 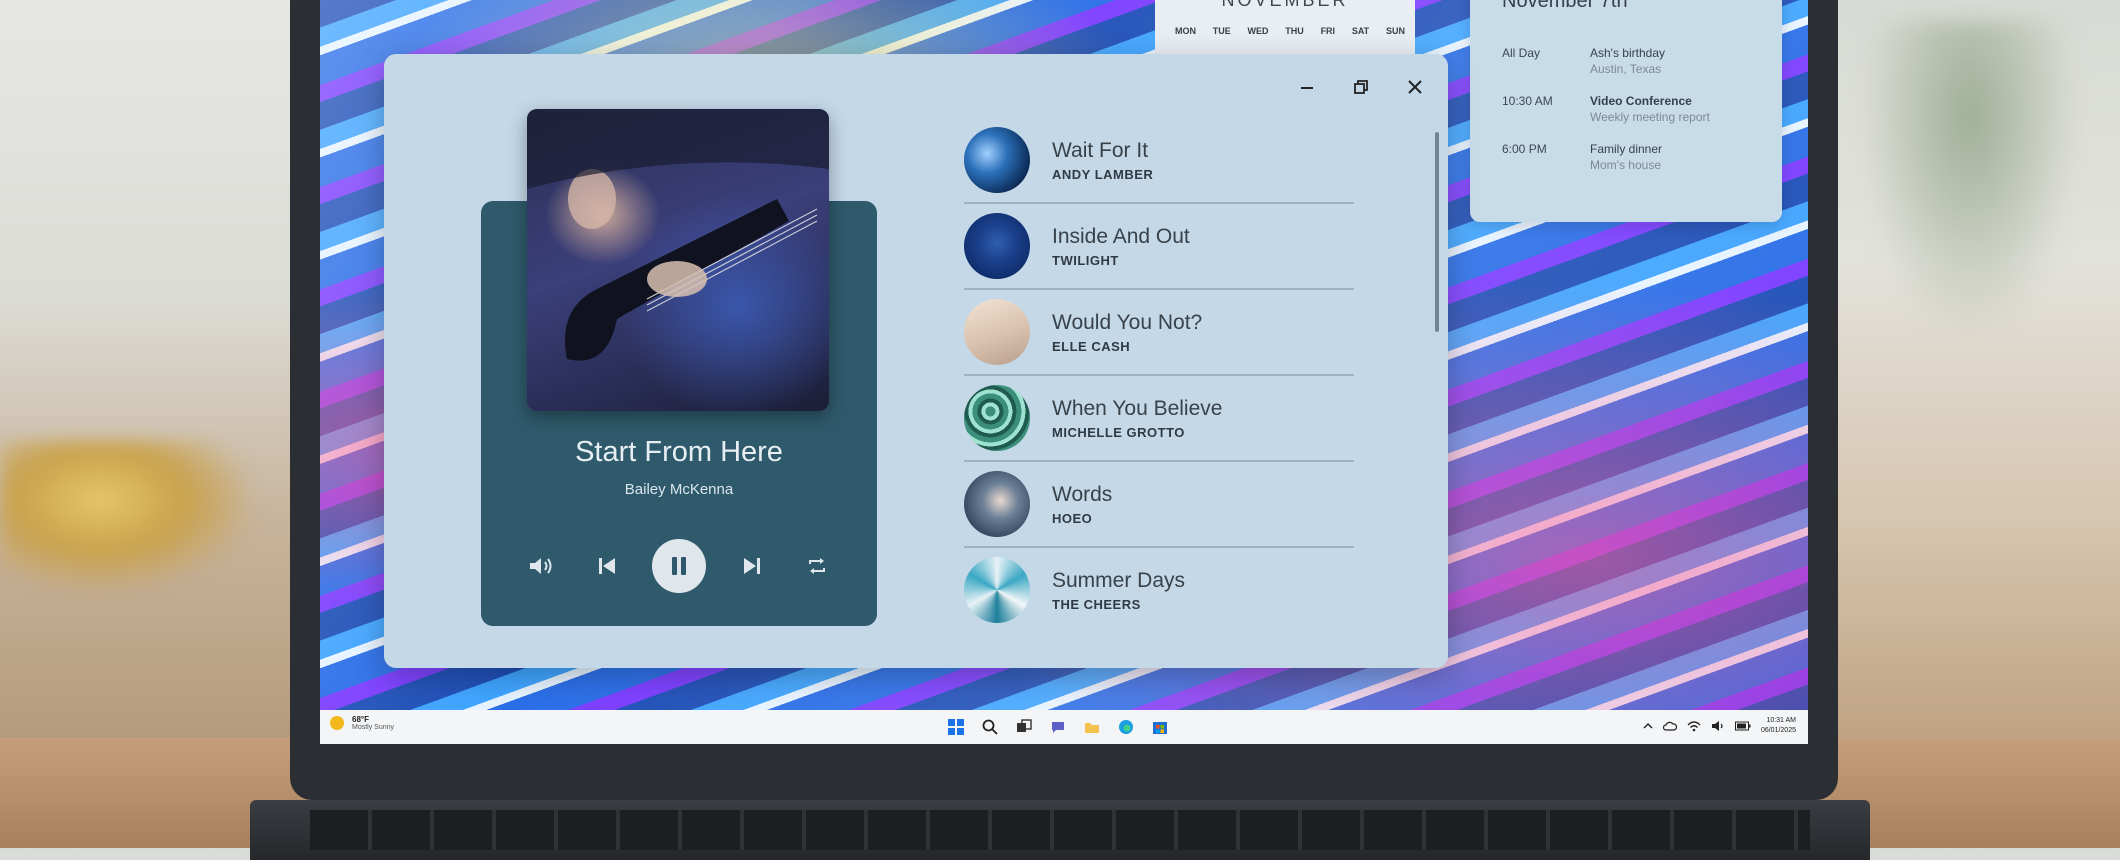 What do you see at coordinates (150, 370) in the screenshot?
I see `background-room-left` at bounding box center [150, 370].